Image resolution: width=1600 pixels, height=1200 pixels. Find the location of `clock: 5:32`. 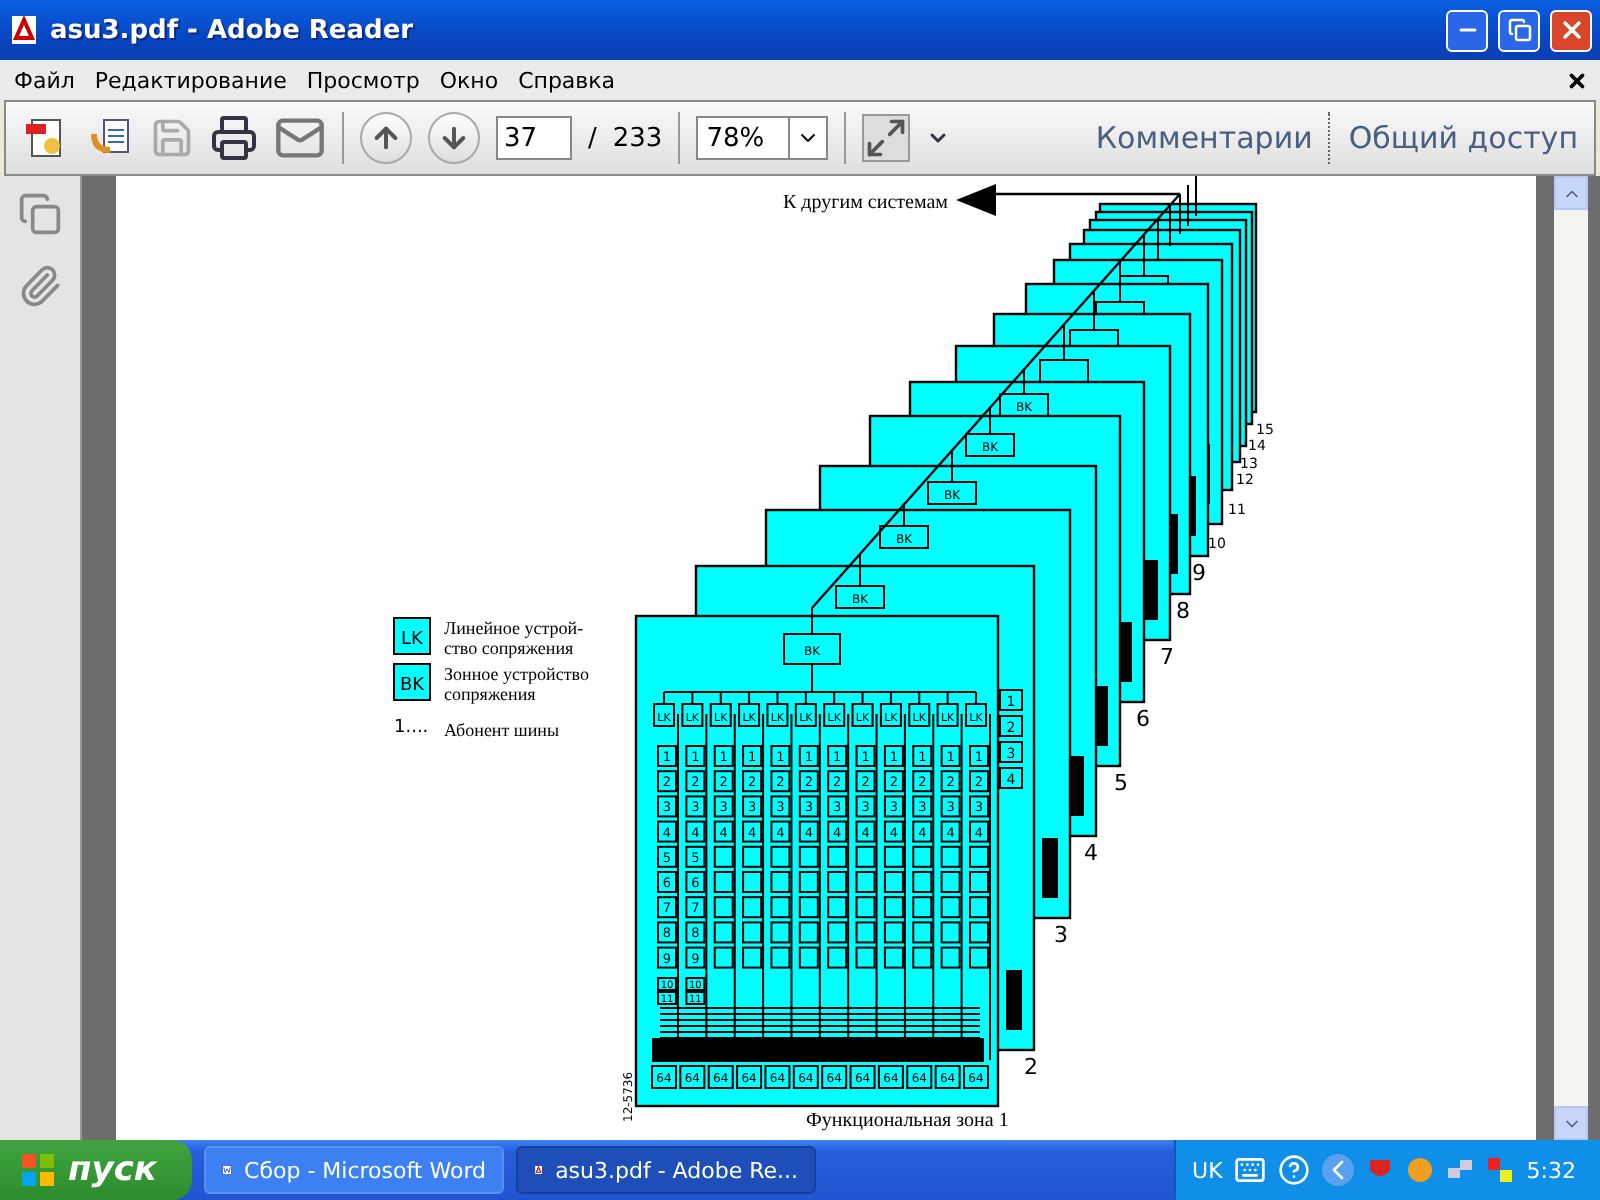

clock: 5:32 is located at coordinates (1551, 1170).